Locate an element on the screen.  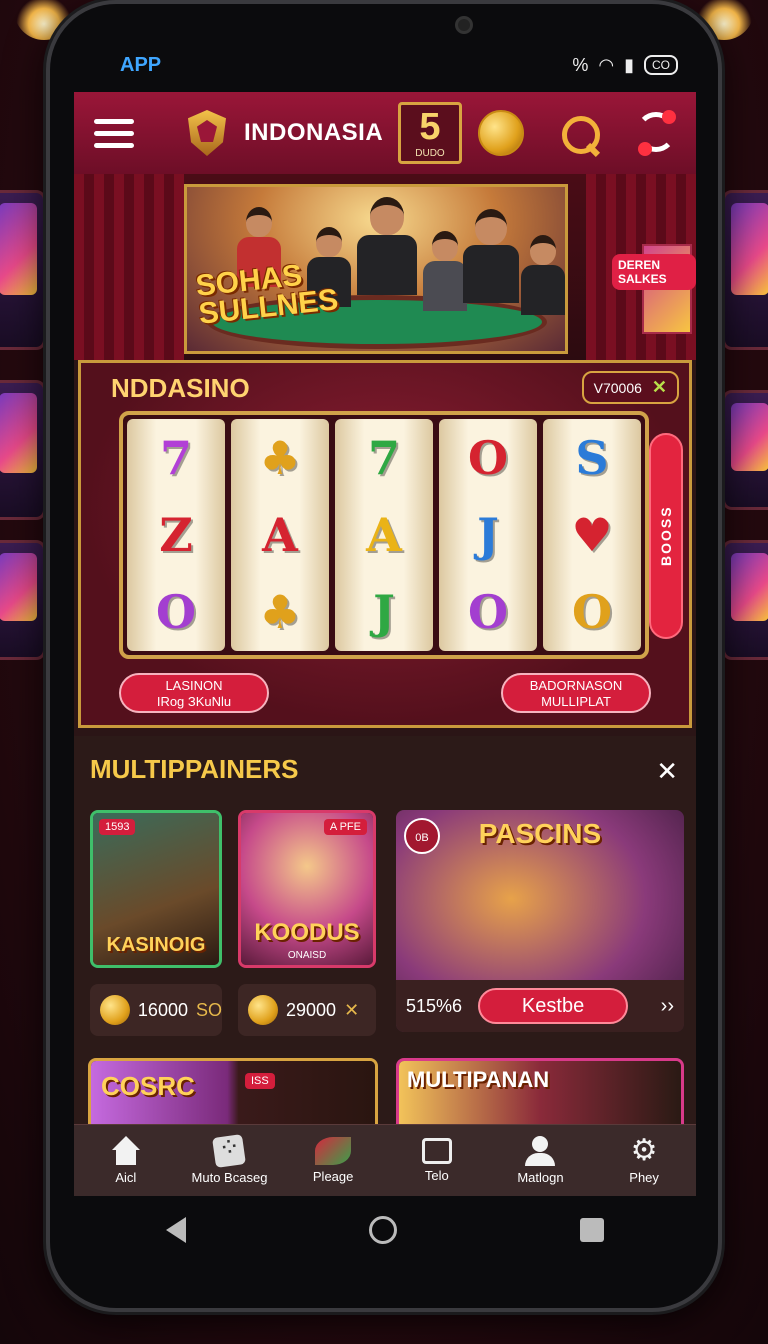
price-box-1: 16000 SO is located at coordinates (156, 1010).